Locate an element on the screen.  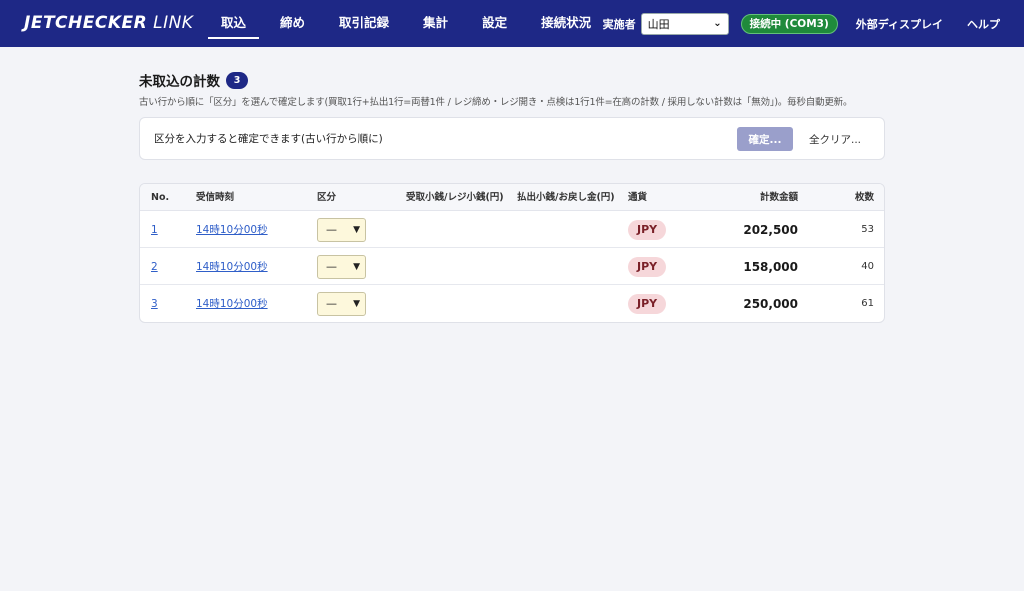
piece-count: 61 is located at coordinates (867, 303).